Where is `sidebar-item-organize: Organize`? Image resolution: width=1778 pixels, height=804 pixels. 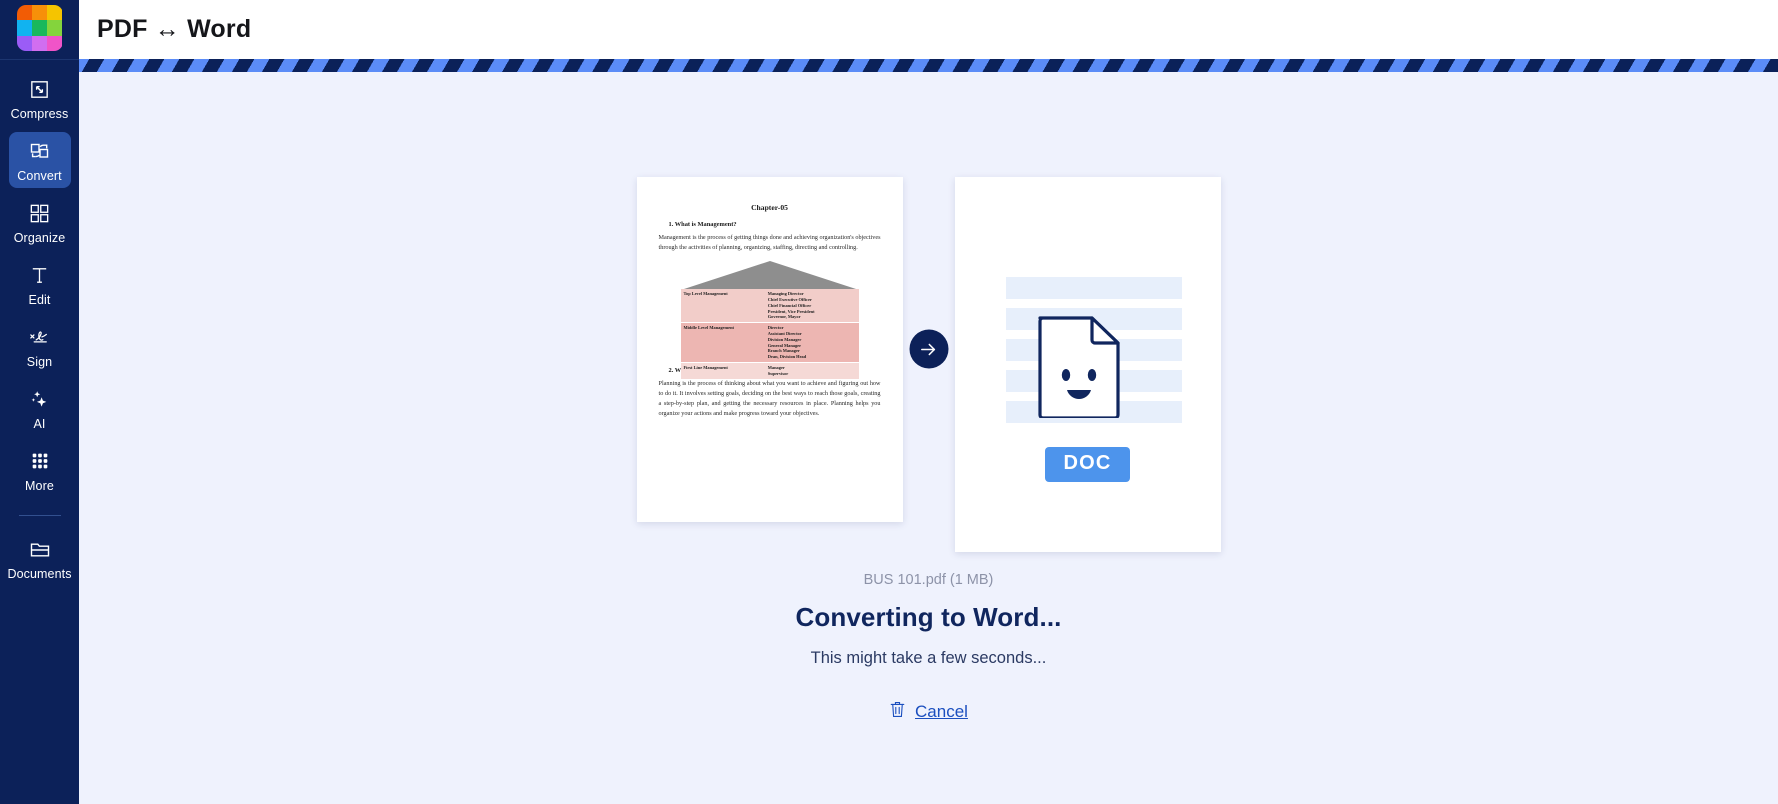 sidebar-item-organize: Organize is located at coordinates (40, 222).